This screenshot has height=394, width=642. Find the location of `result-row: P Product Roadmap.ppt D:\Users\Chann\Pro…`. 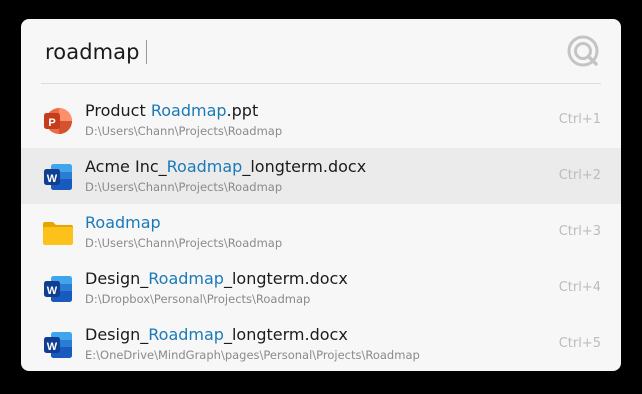

result-row: P Product Roadmap.ppt D:\Users\Chann\Pro… is located at coordinates (321, 120).